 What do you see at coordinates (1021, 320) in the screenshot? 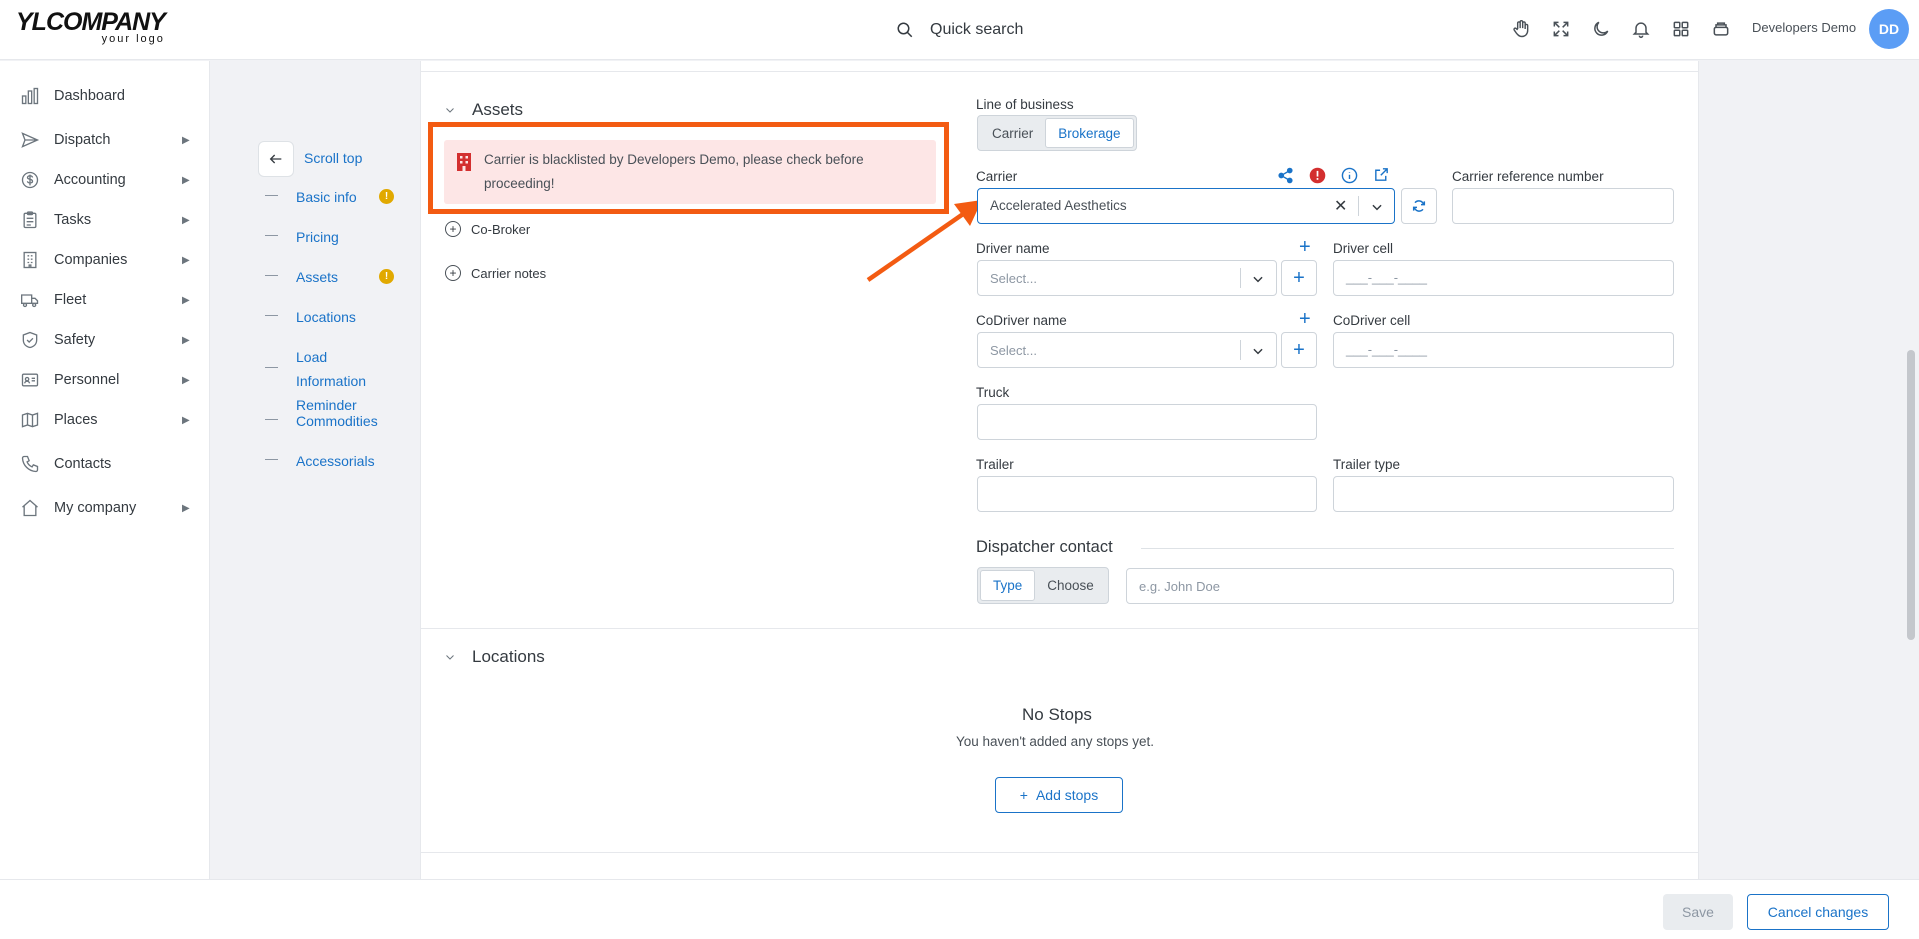
I see `codriver-name-label: CoDriver name` at bounding box center [1021, 320].